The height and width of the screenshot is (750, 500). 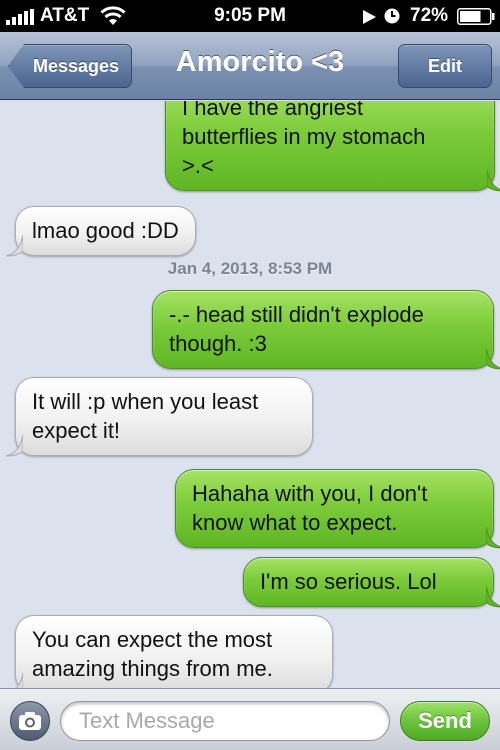 What do you see at coordinates (225, 721) in the screenshot?
I see `message-text-field` at bounding box center [225, 721].